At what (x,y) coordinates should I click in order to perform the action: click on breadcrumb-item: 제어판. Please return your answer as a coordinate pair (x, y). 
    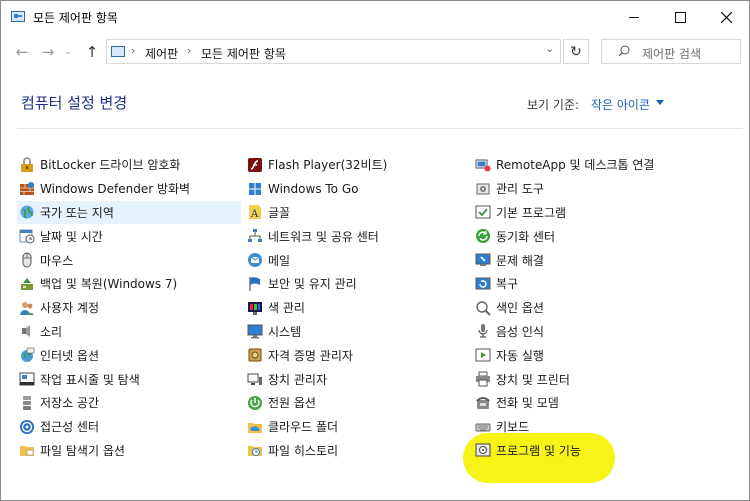
    Looking at the image, I should click on (161, 53).